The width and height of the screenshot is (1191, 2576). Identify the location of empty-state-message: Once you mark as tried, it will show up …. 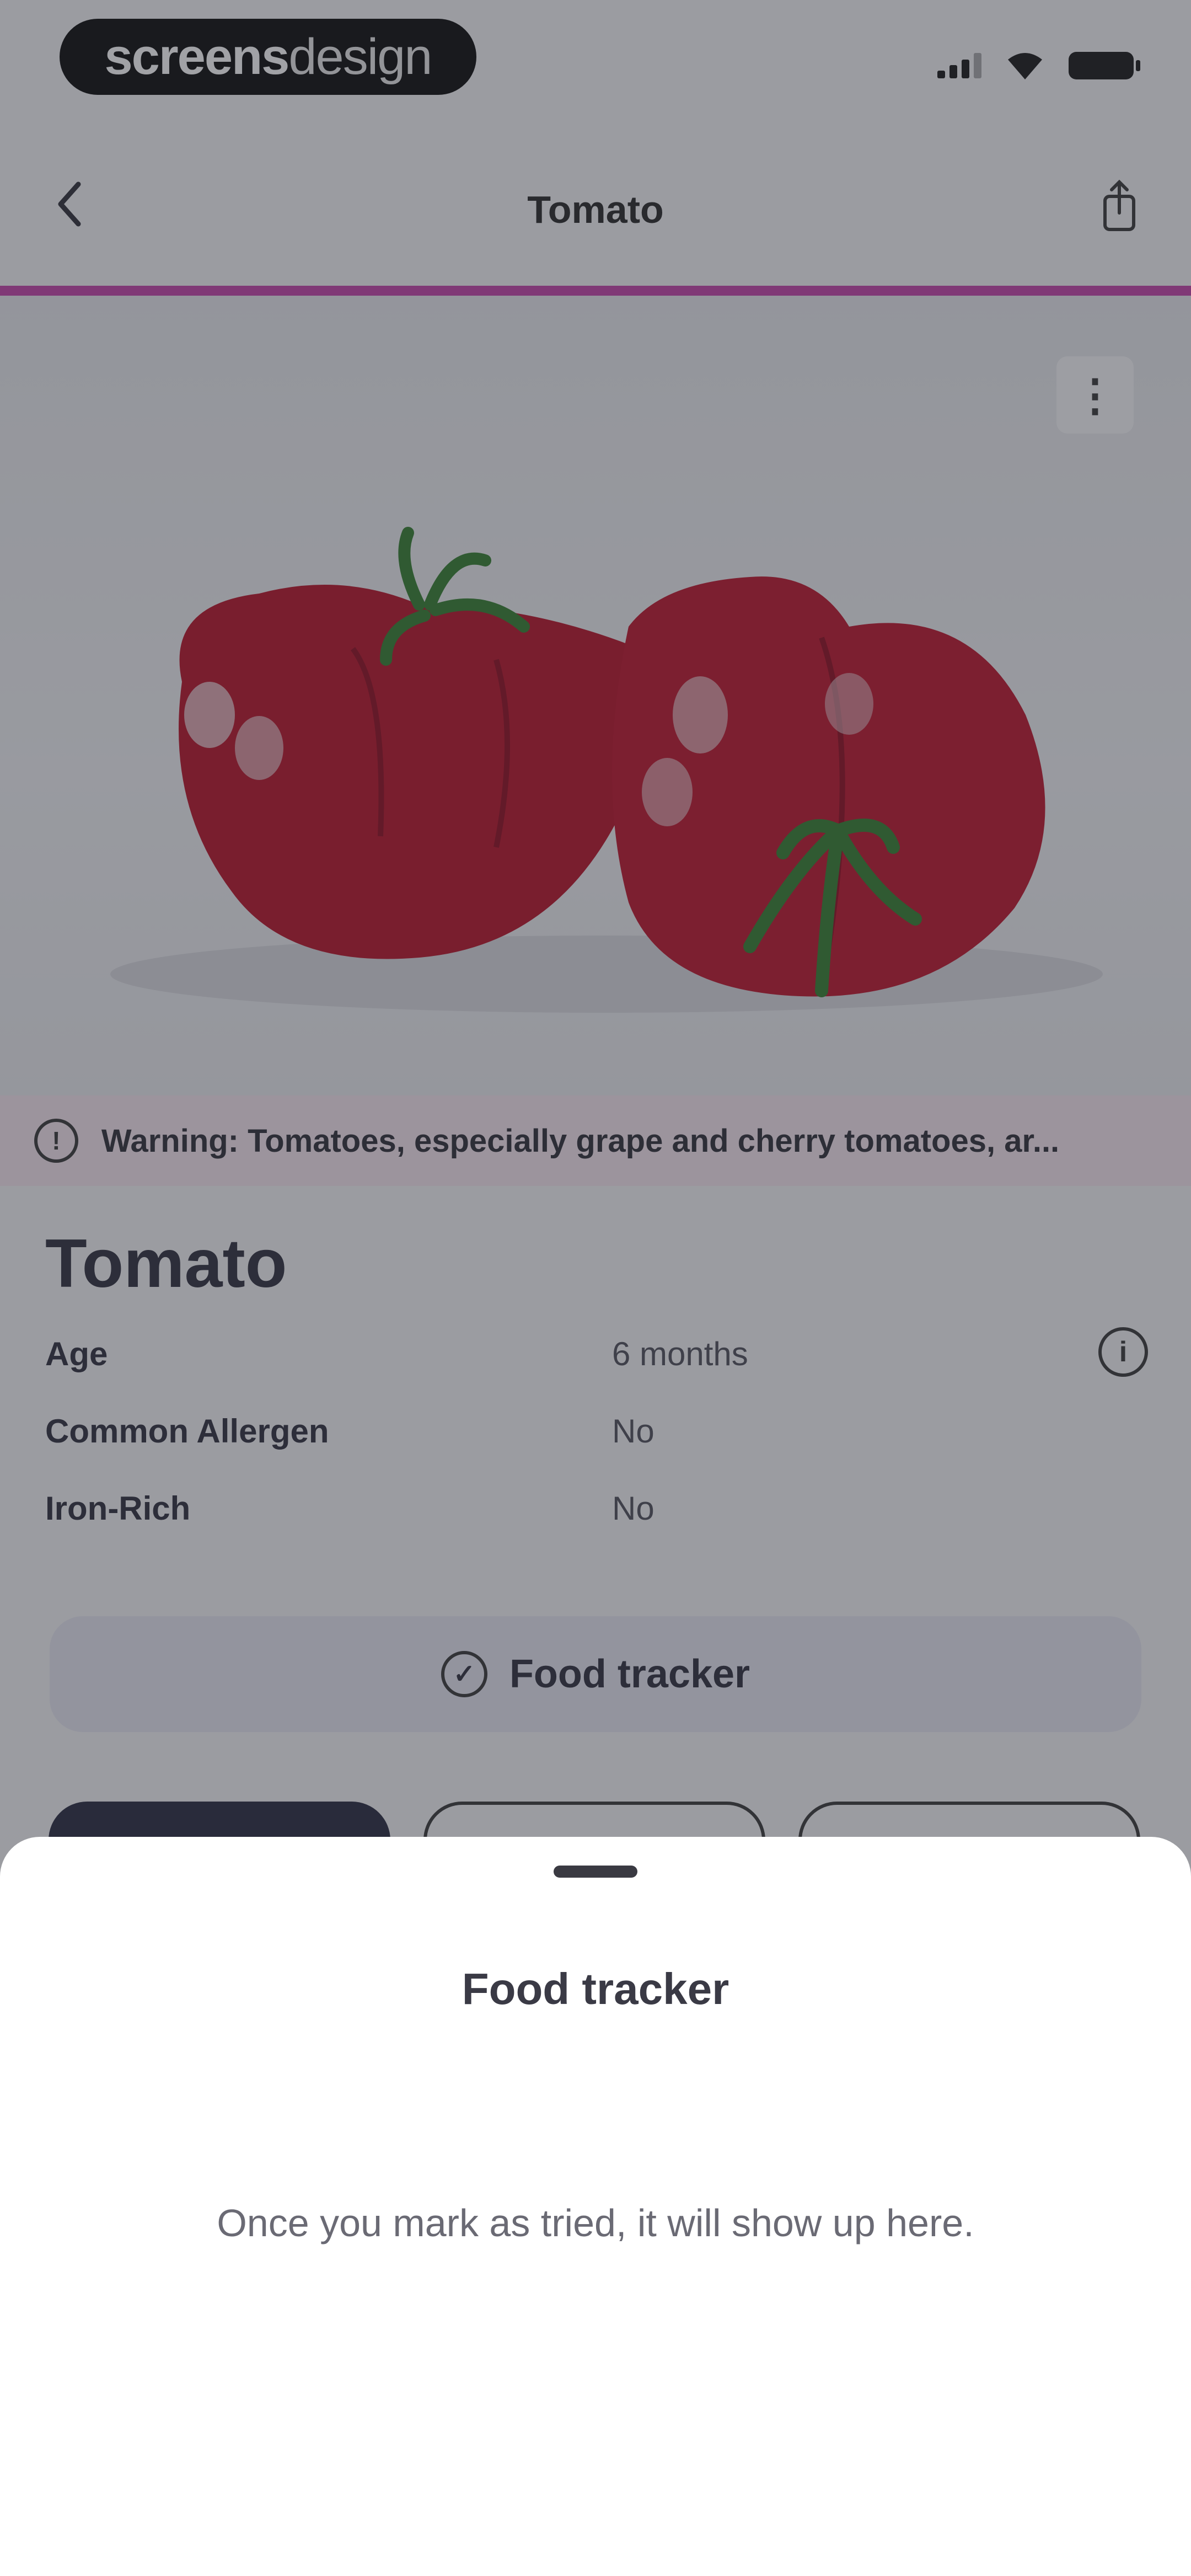
(595, 2222).